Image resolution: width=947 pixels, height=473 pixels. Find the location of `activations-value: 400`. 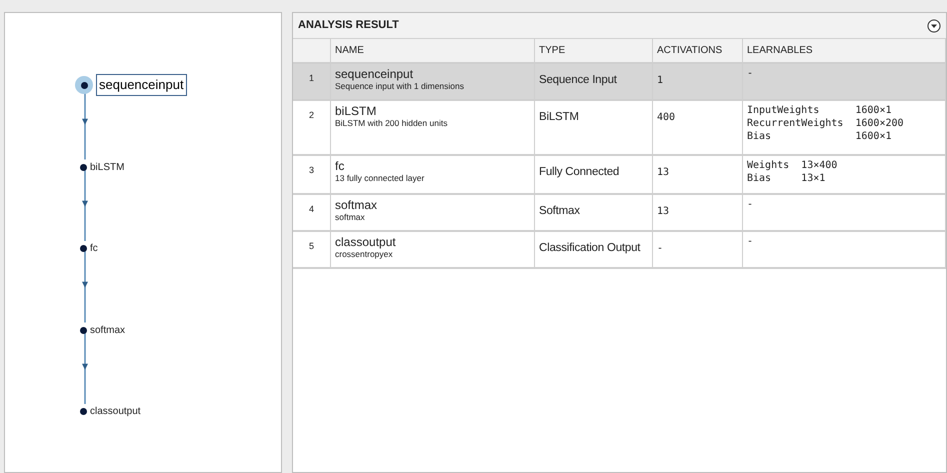

activations-value: 400 is located at coordinates (666, 117).